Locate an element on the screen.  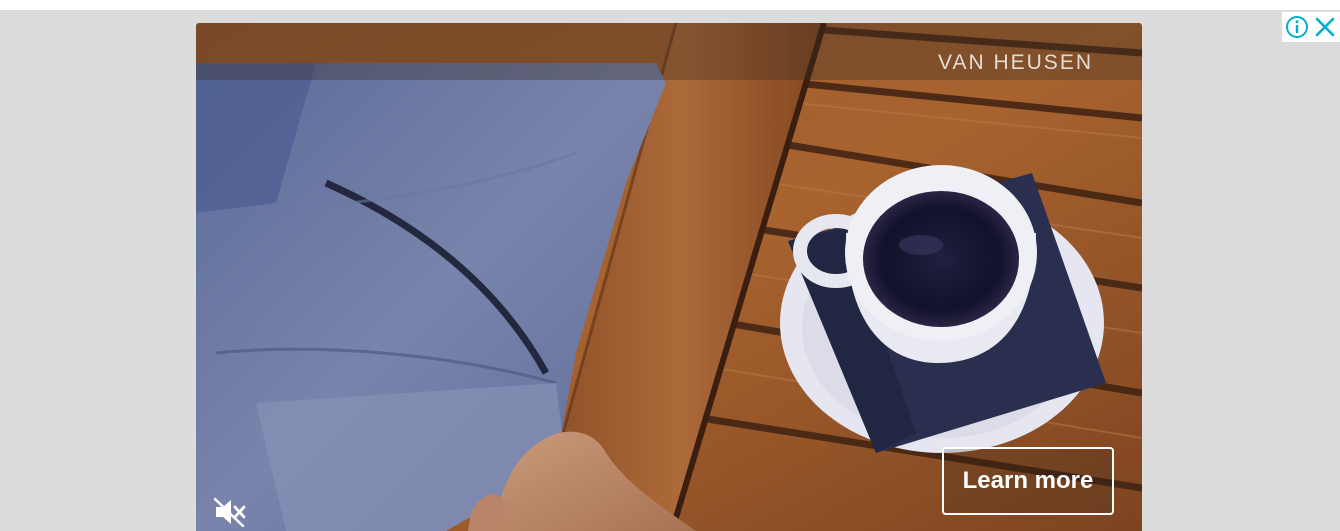
page-top-strip is located at coordinates (670, 5).